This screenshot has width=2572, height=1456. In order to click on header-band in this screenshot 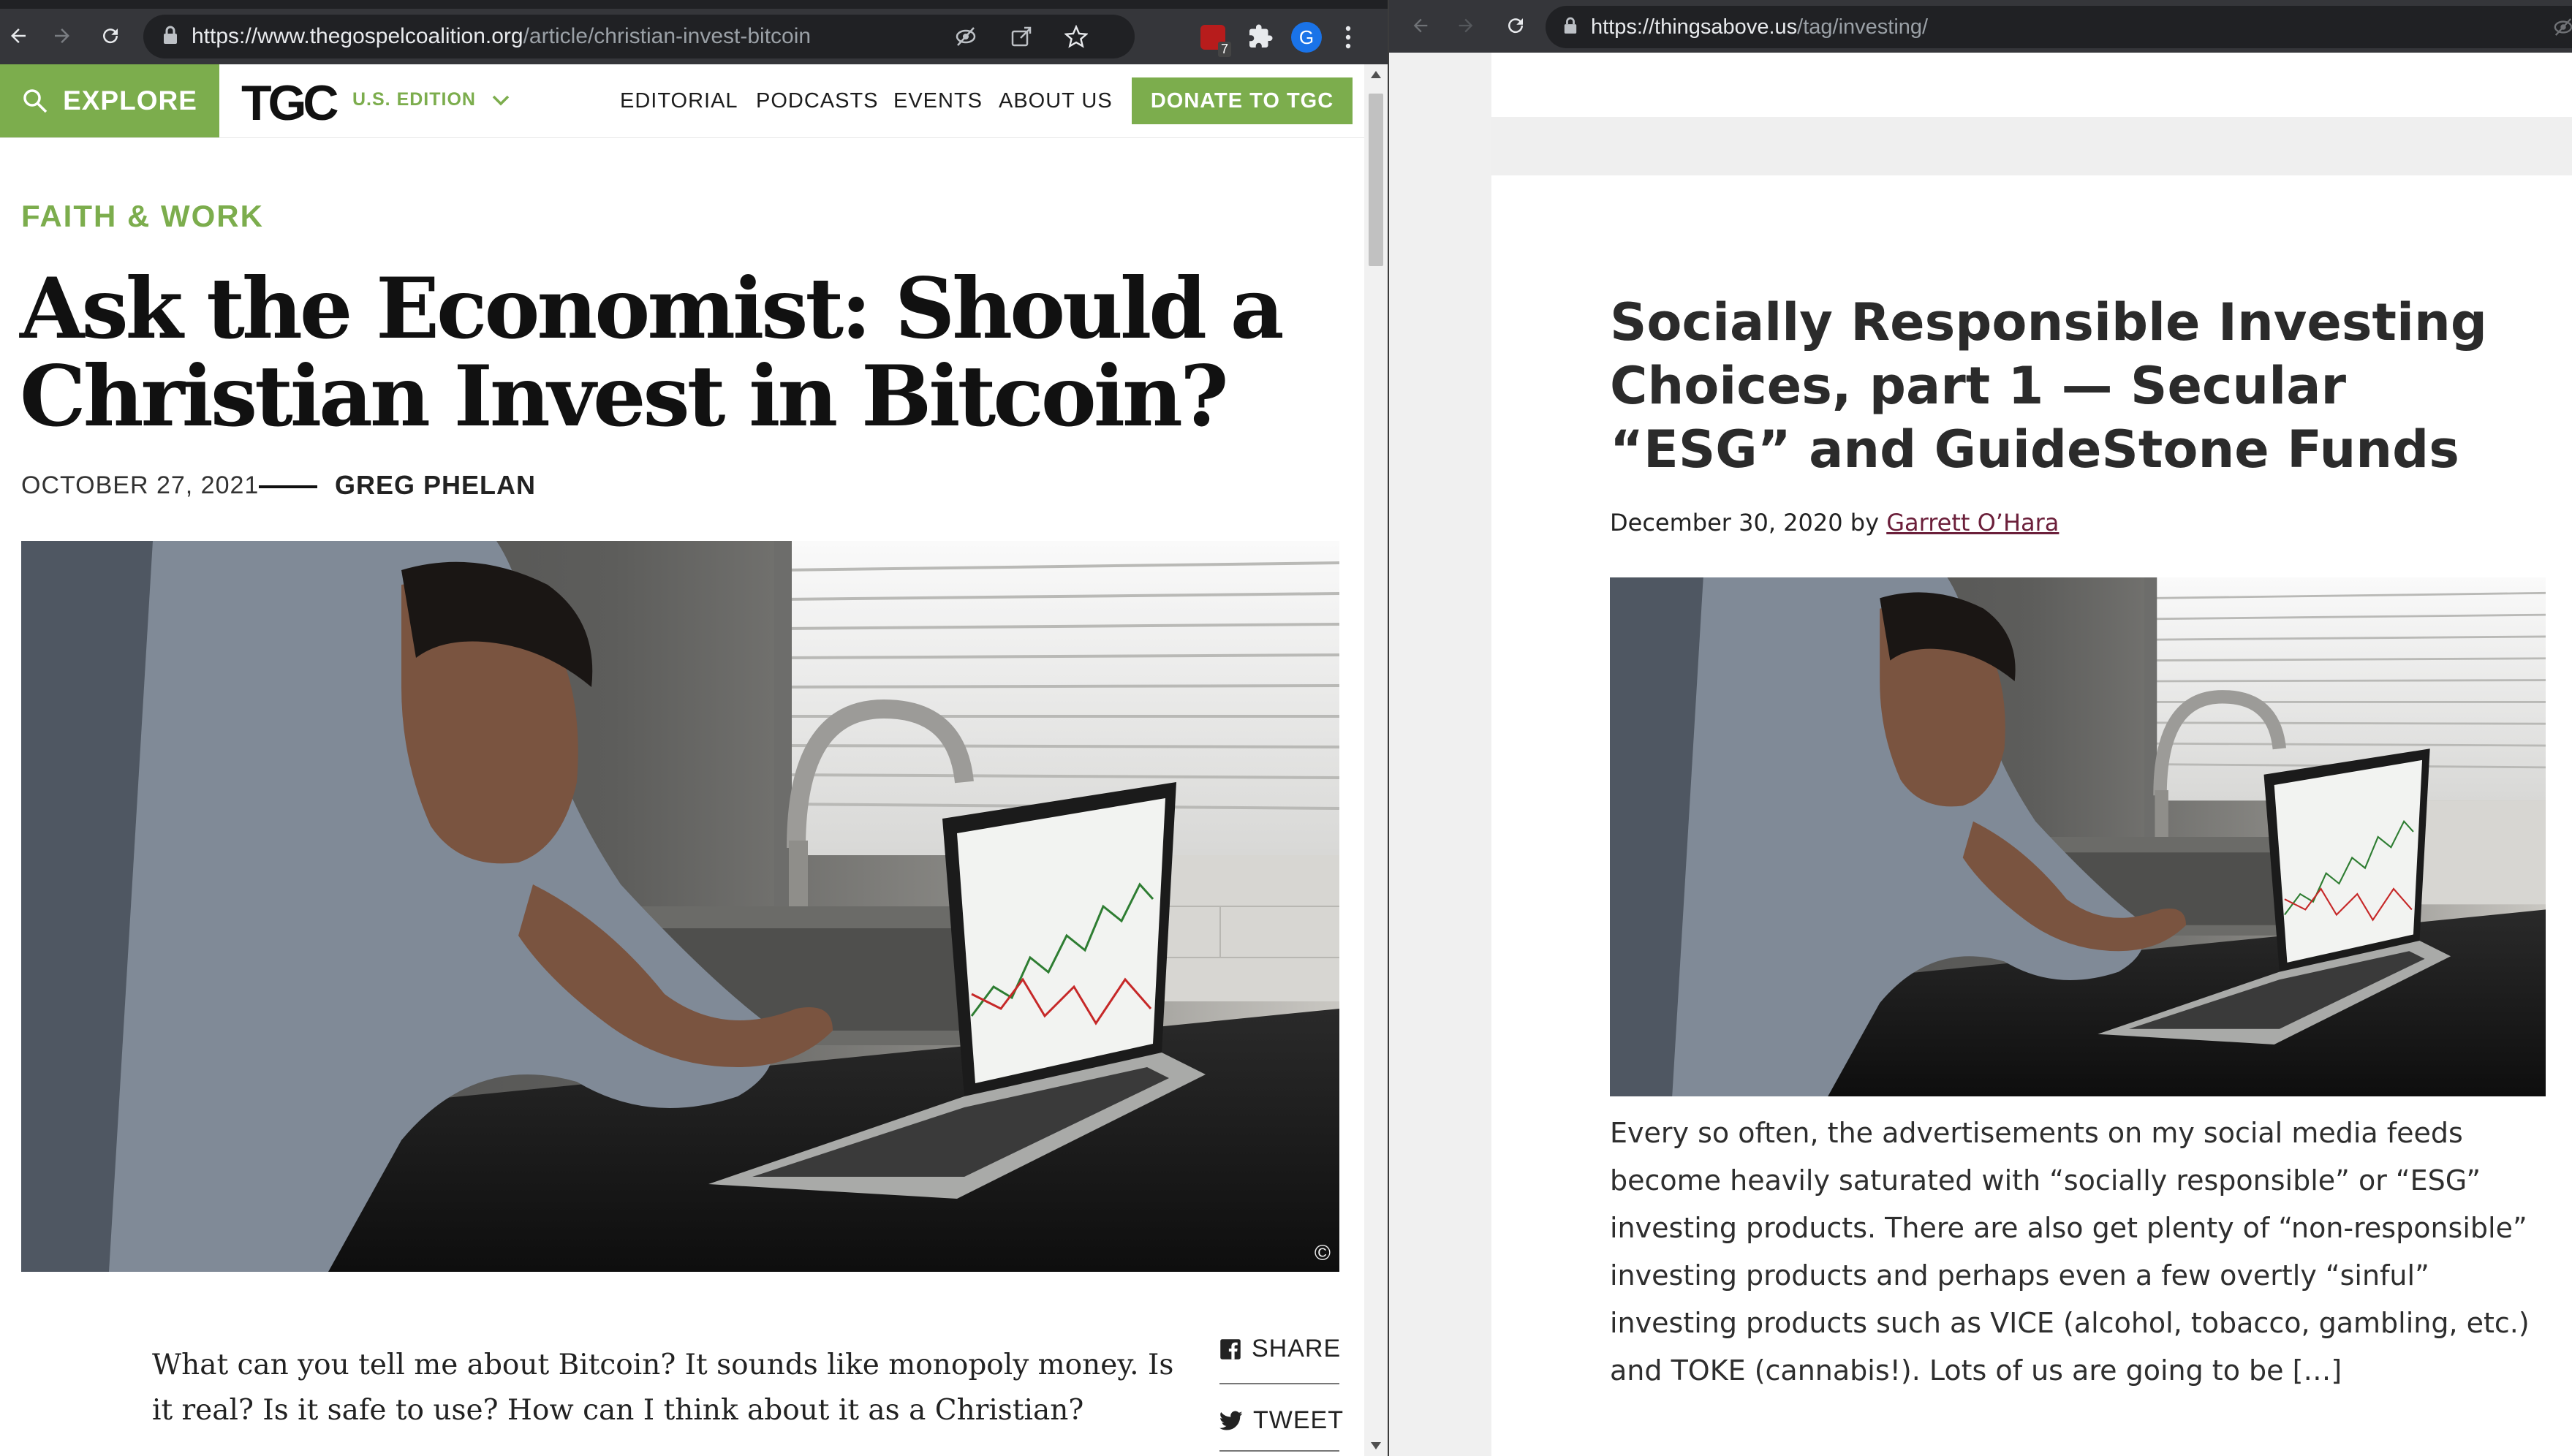, I will do `click(2032, 146)`.